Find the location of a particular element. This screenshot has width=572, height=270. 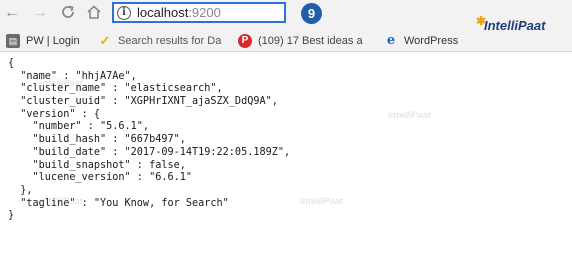

address-bar: i localhost:9200 is located at coordinates (199, 12).